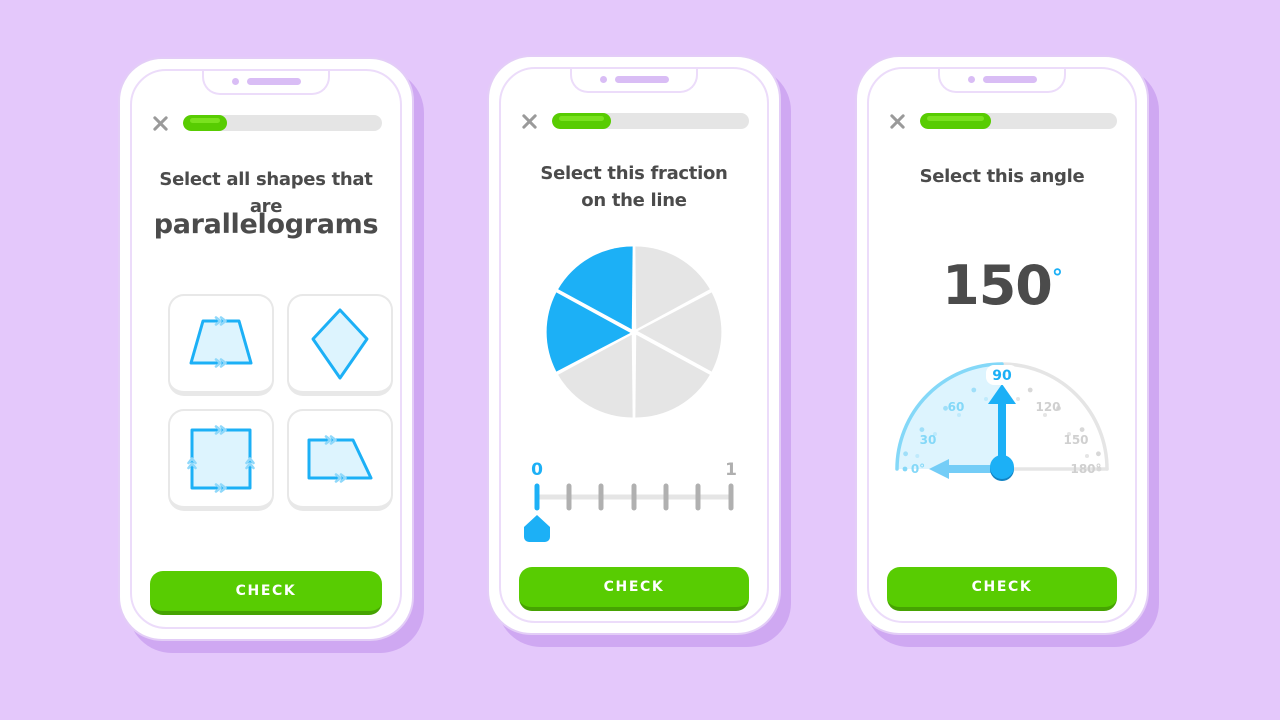  Describe the element at coordinates (220, 341) in the screenshot. I see `trapezoid-isosceles-icon` at that location.